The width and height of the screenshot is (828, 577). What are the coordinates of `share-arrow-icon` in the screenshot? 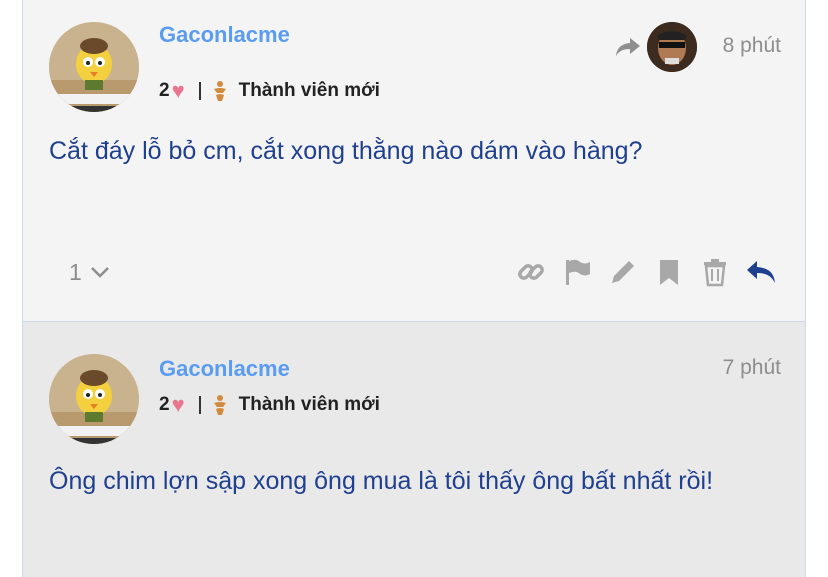 It's located at (628, 47).